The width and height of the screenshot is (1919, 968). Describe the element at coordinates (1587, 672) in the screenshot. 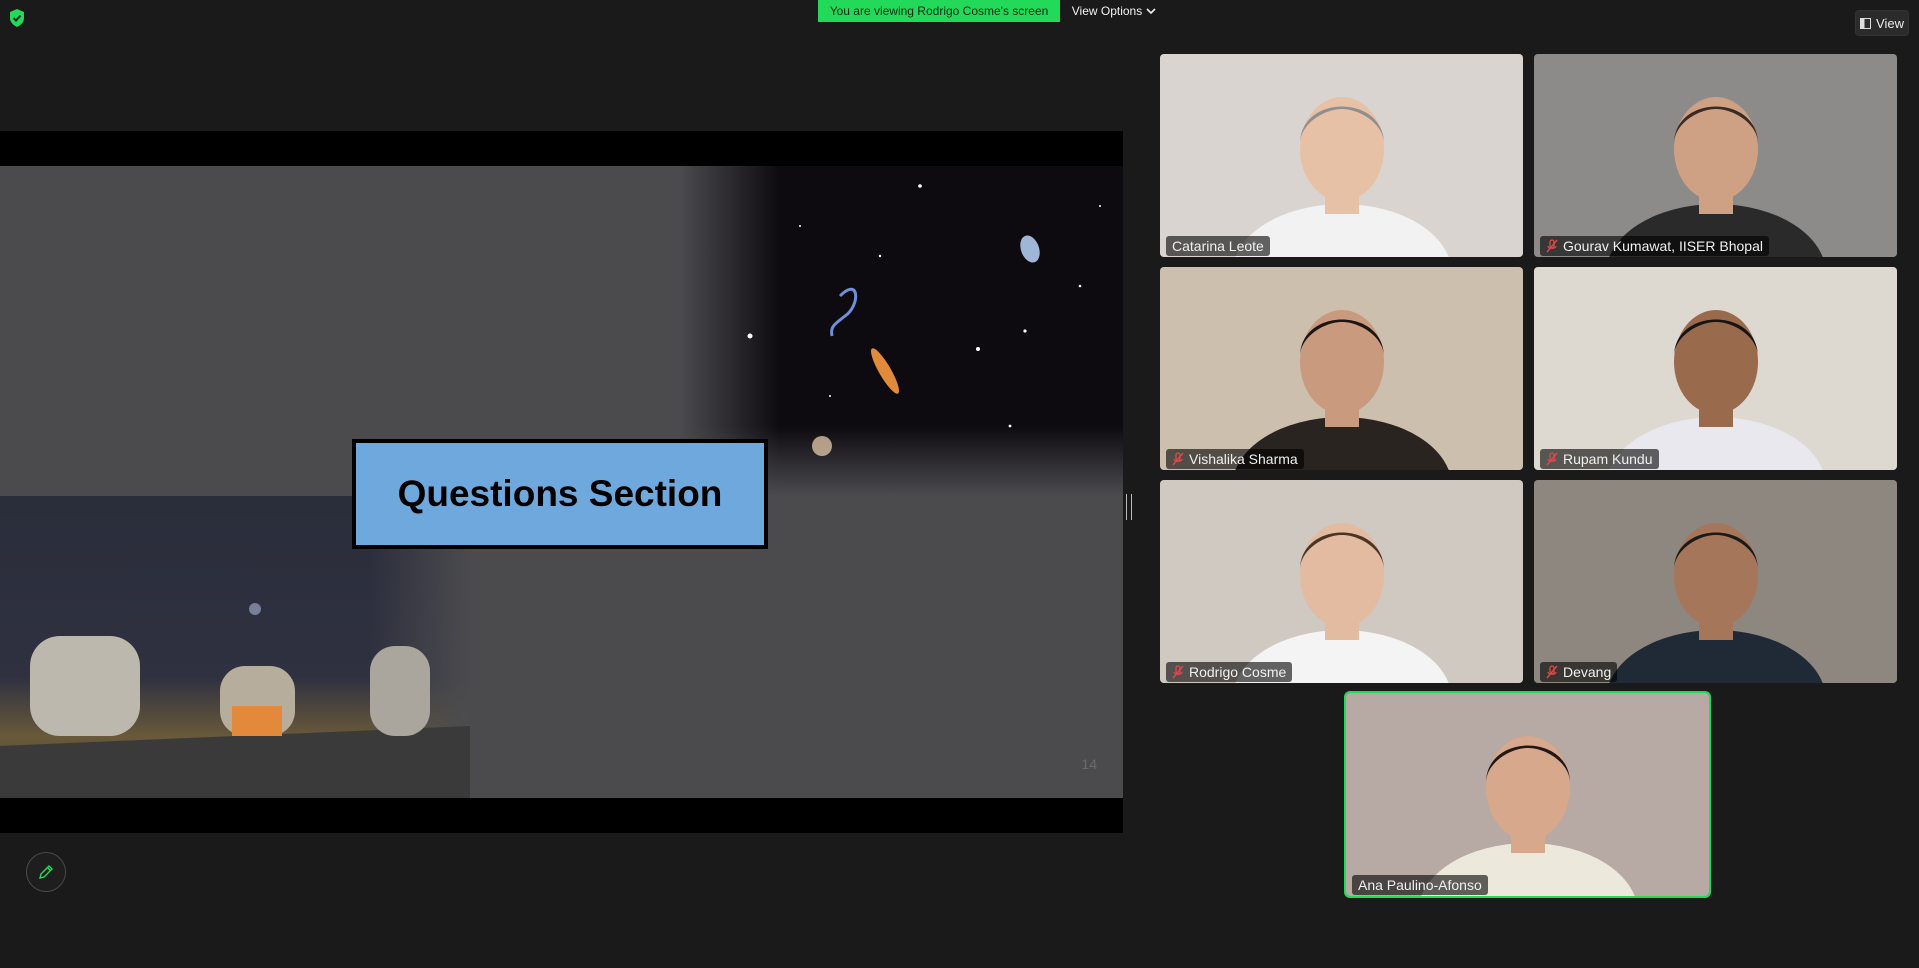

I see `participant-name: Devang` at that location.